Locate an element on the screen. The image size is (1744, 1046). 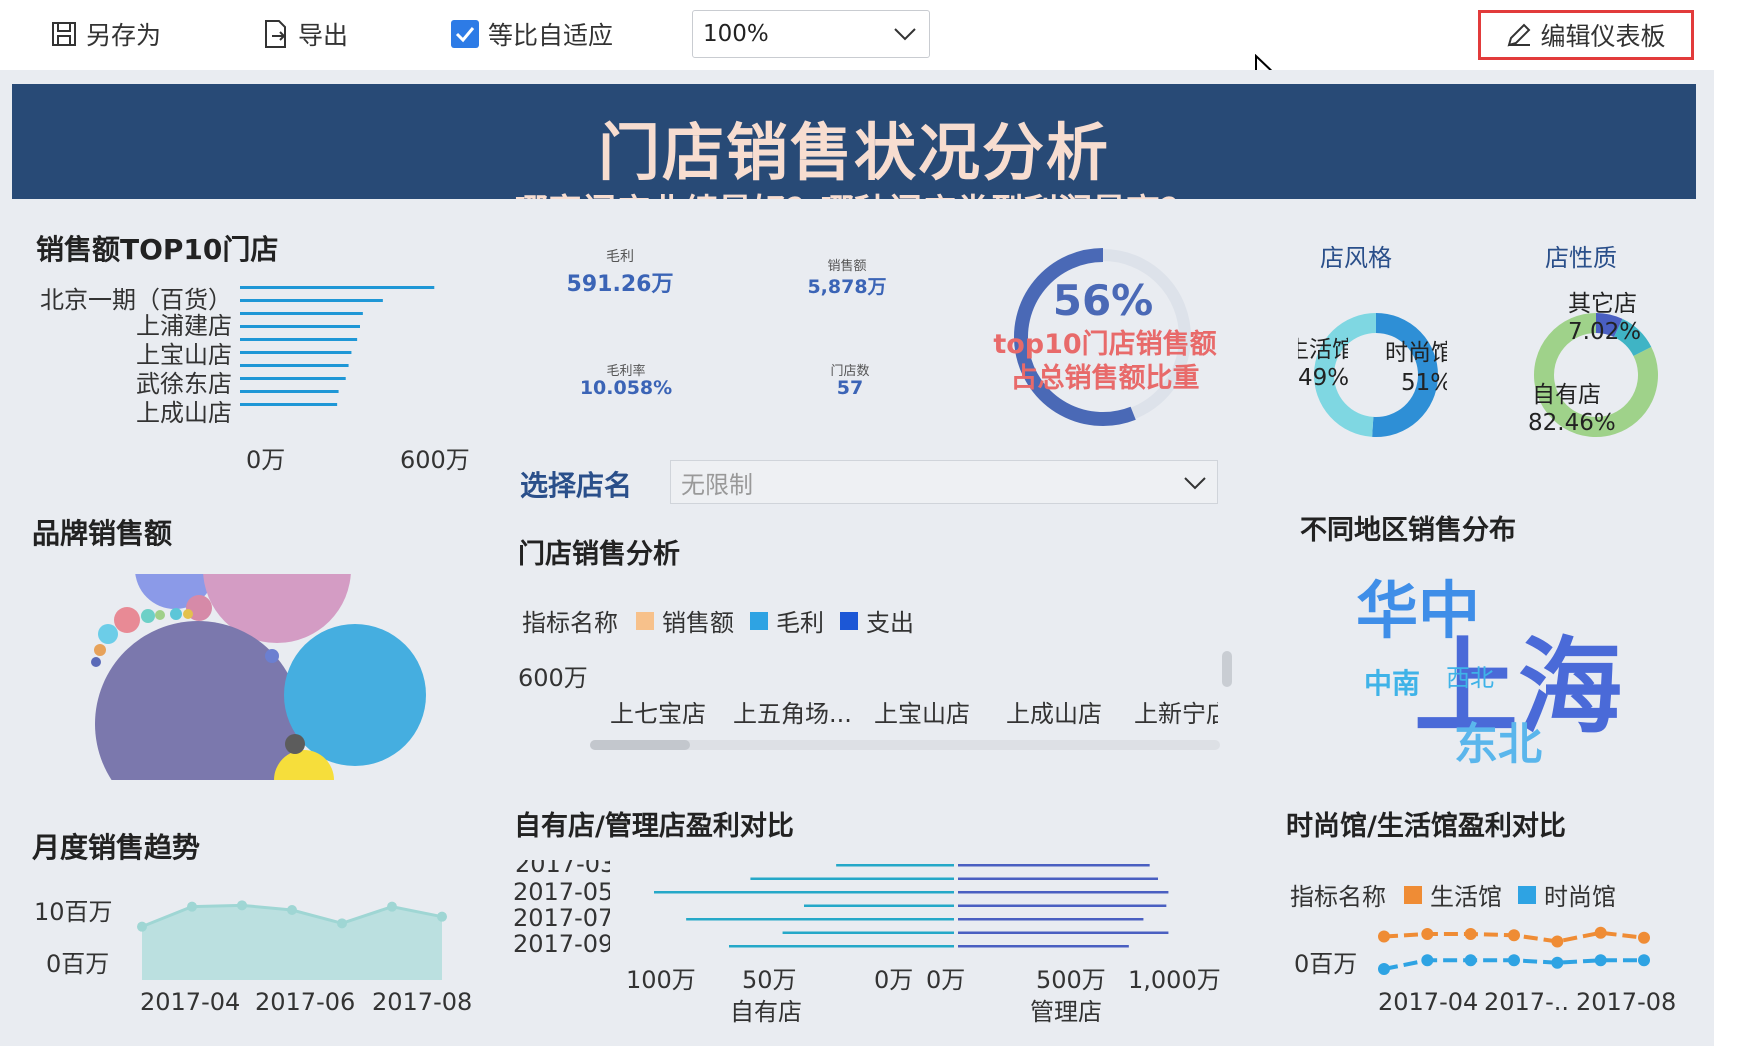
style-seg2-pct: 51% is located at coordinates (1424, 383).